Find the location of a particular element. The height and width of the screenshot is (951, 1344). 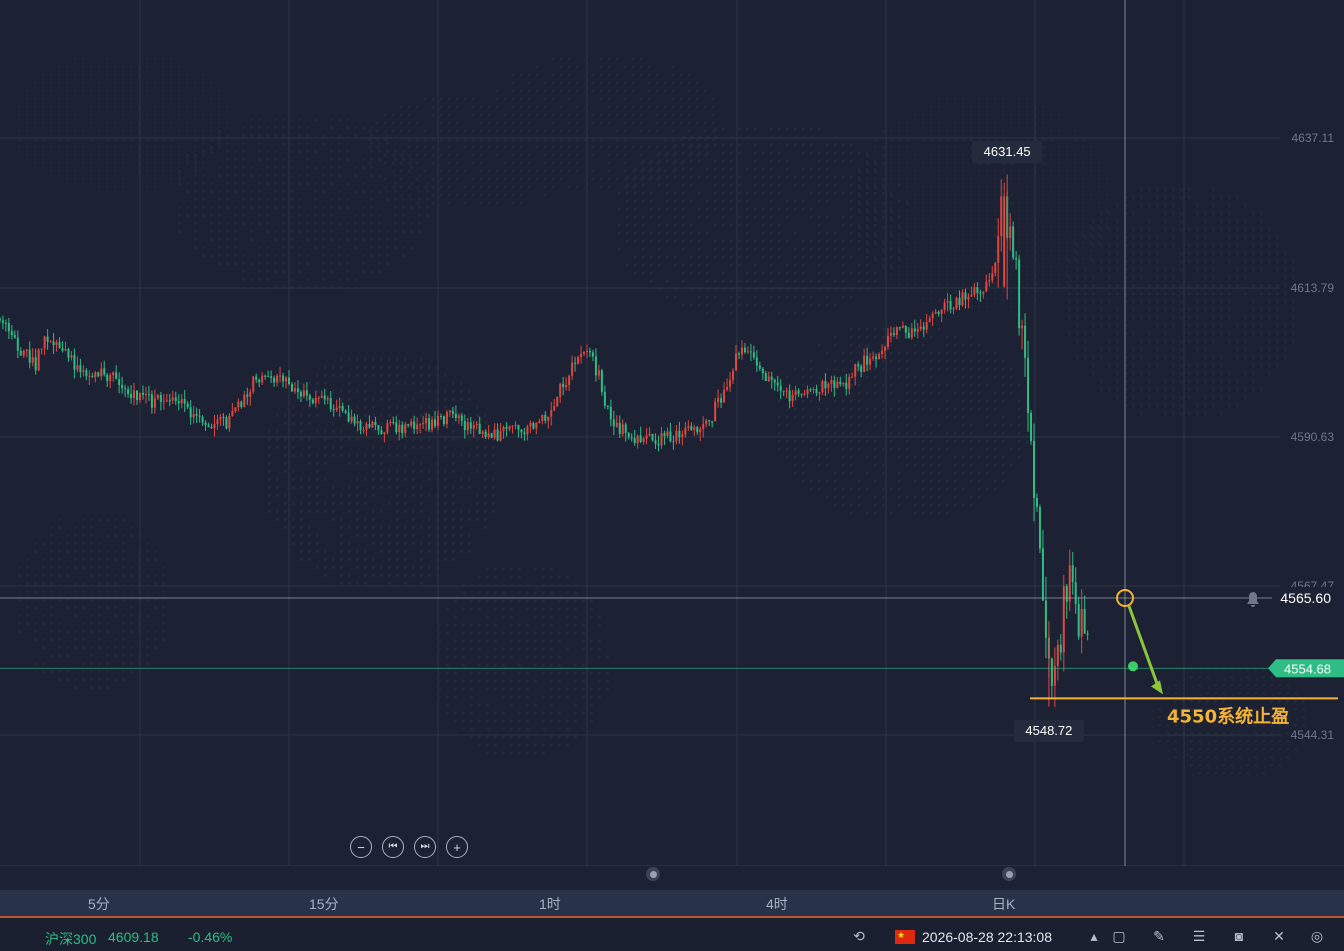

tab-15min: 15分 is located at coordinates (324, 904).